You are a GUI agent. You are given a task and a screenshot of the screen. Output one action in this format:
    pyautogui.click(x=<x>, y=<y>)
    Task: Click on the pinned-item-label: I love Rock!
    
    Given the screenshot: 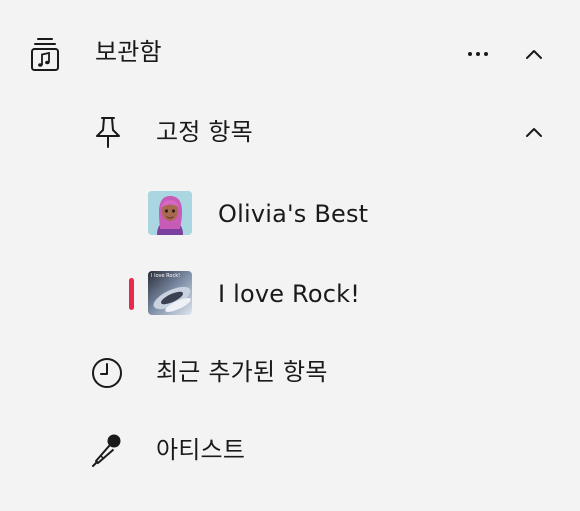 What is the action you would take?
    pyautogui.click(x=289, y=294)
    